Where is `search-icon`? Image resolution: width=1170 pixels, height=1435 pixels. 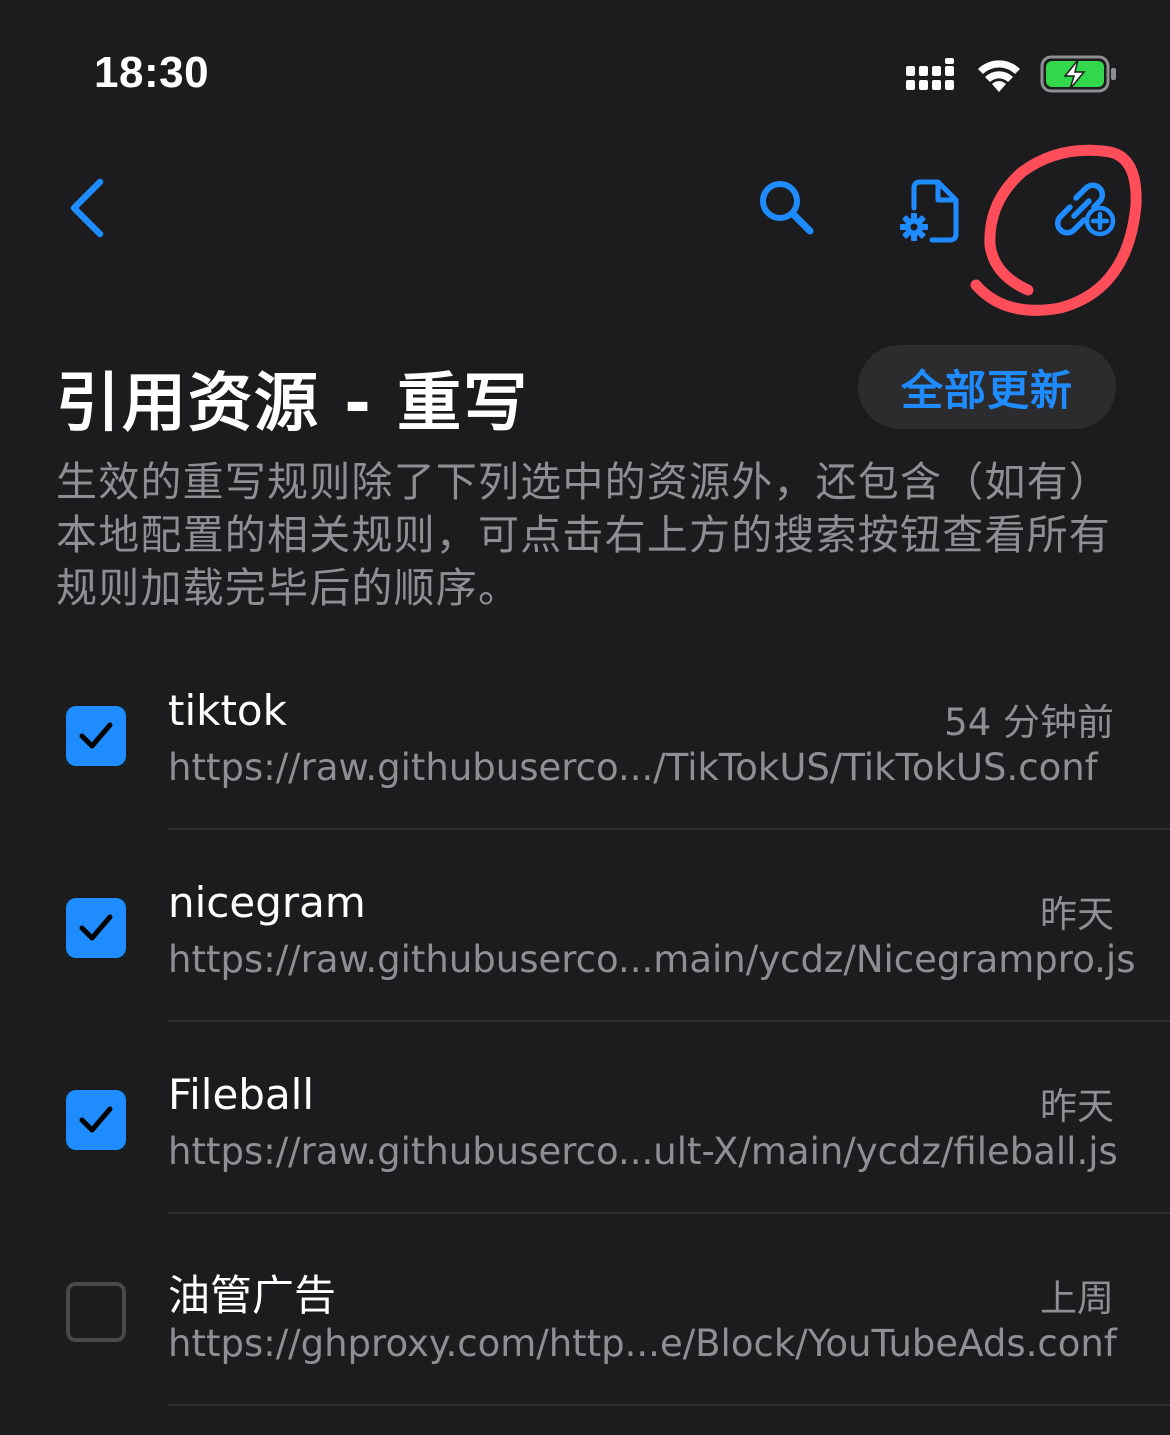 search-icon is located at coordinates (787, 208).